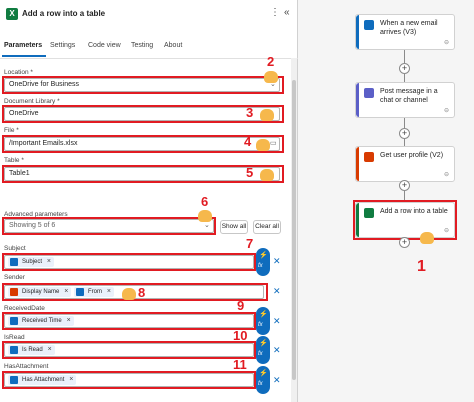 The width and height of the screenshot is (474, 402). Describe the element at coordinates (277, 350) in the screenshot. I see `remove-is-read-icon: ✕` at that location.